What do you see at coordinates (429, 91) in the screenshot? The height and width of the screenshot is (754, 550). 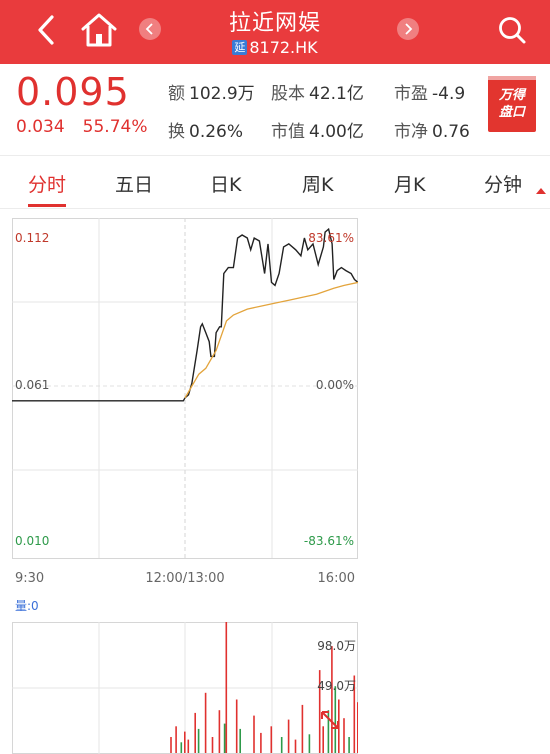 I see `stat-pe: 市盈 -4.9` at bounding box center [429, 91].